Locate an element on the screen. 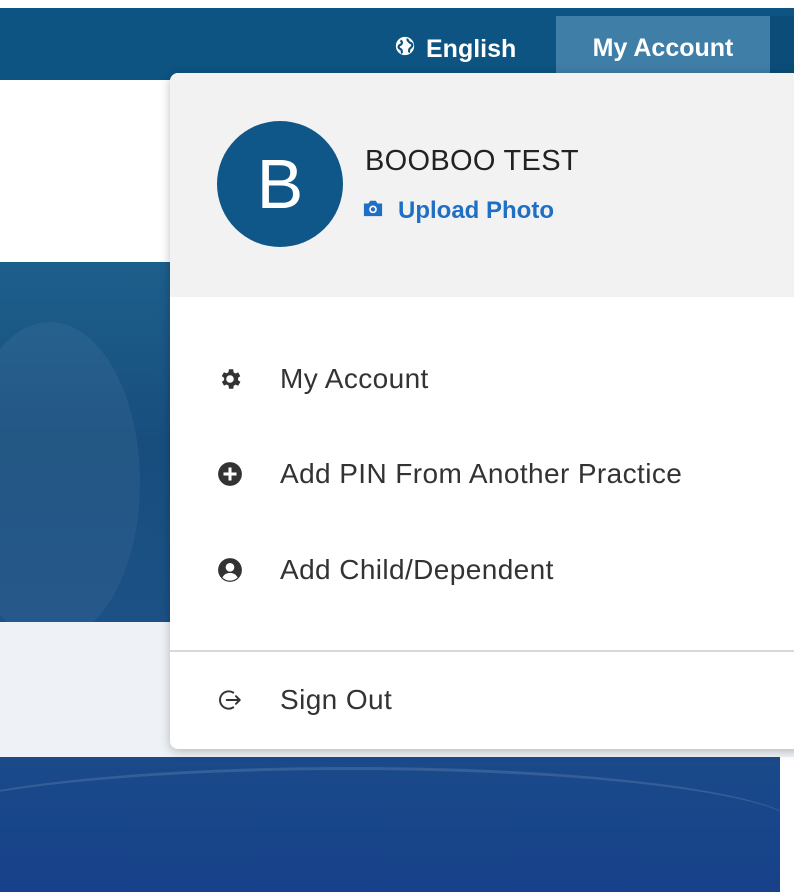 This screenshot has height=892, width=794. avatar: B is located at coordinates (280, 184).